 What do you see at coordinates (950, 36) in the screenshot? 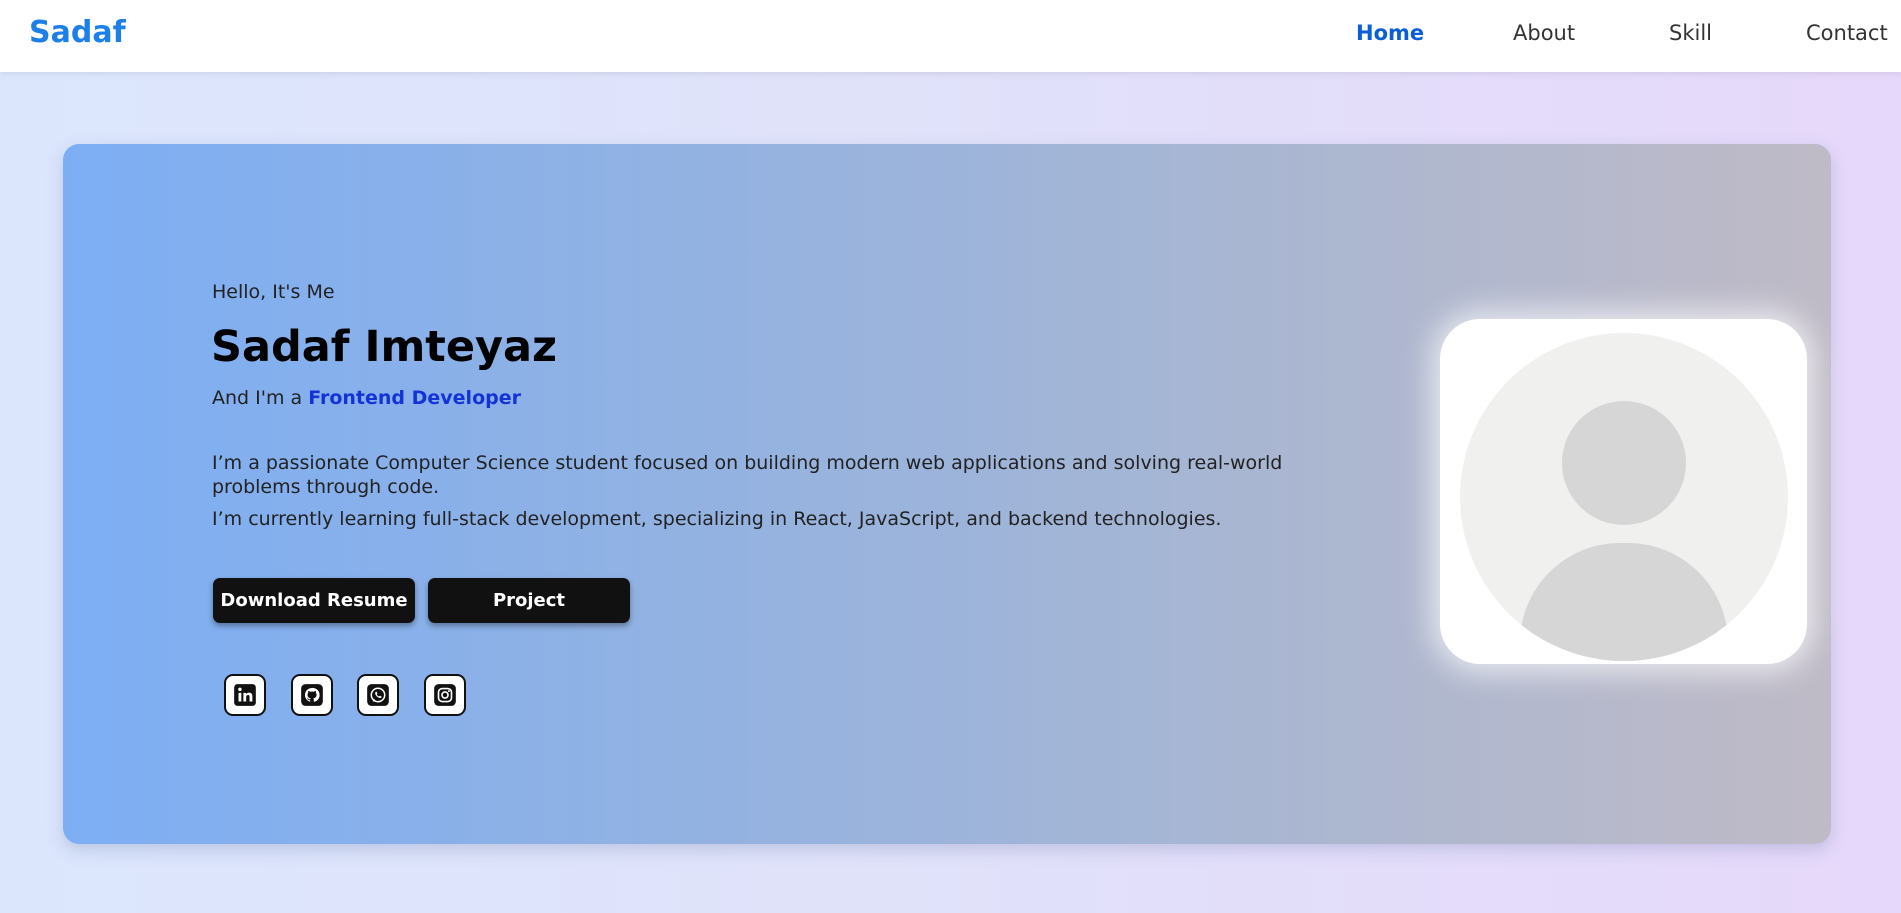
I see `navbar: Sadaf Home About Skill Contact` at bounding box center [950, 36].